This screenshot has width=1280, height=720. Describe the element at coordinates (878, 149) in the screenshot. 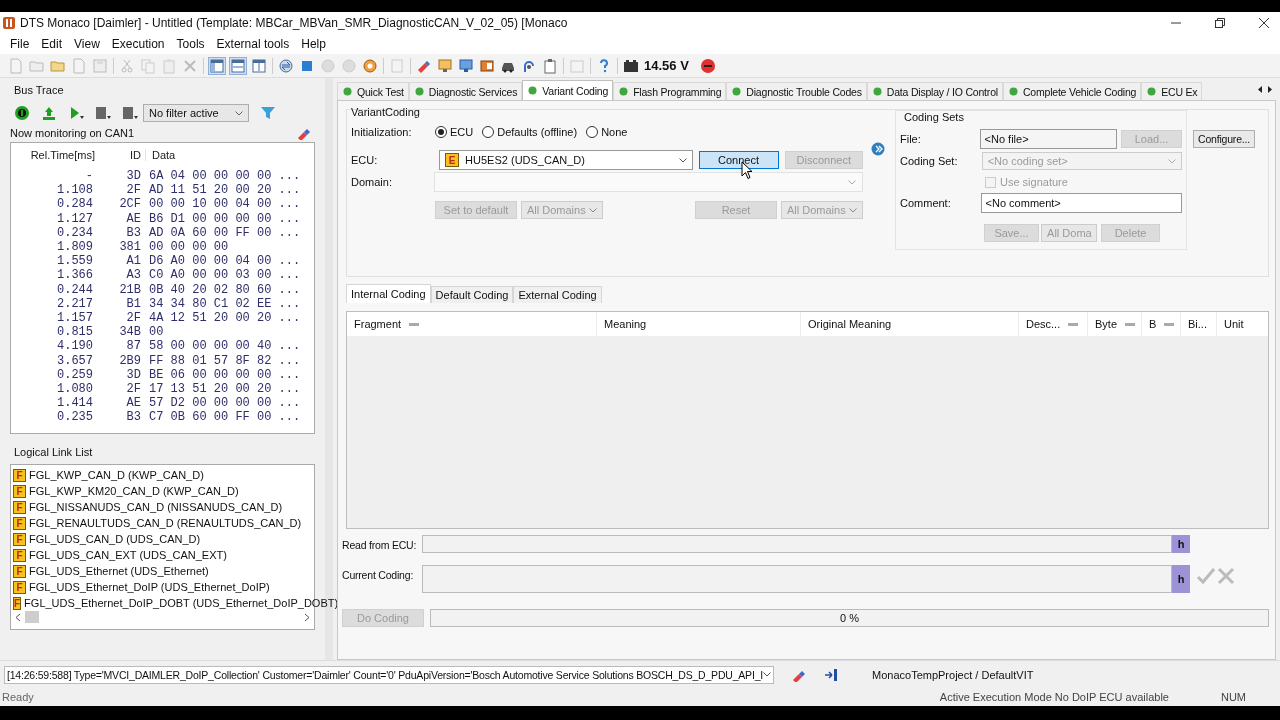

I see `expand-icon` at that location.